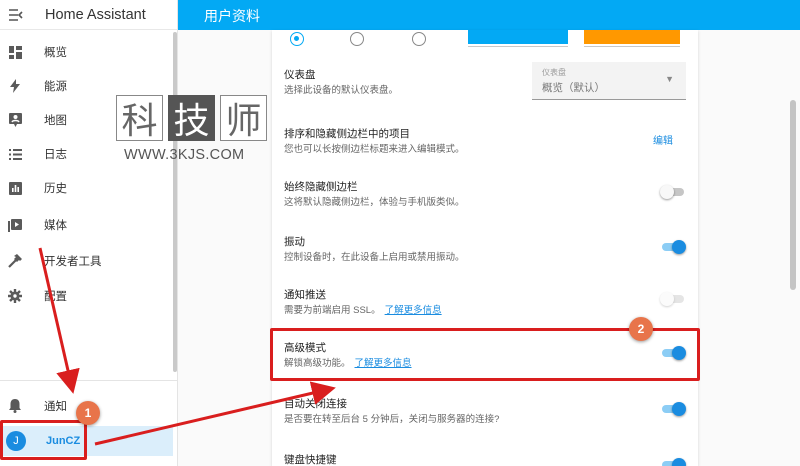 Image resolution: width=800 pixels, height=466 pixels. Describe the element at coordinates (15, 86) in the screenshot. I see `lightning-icon` at that location.